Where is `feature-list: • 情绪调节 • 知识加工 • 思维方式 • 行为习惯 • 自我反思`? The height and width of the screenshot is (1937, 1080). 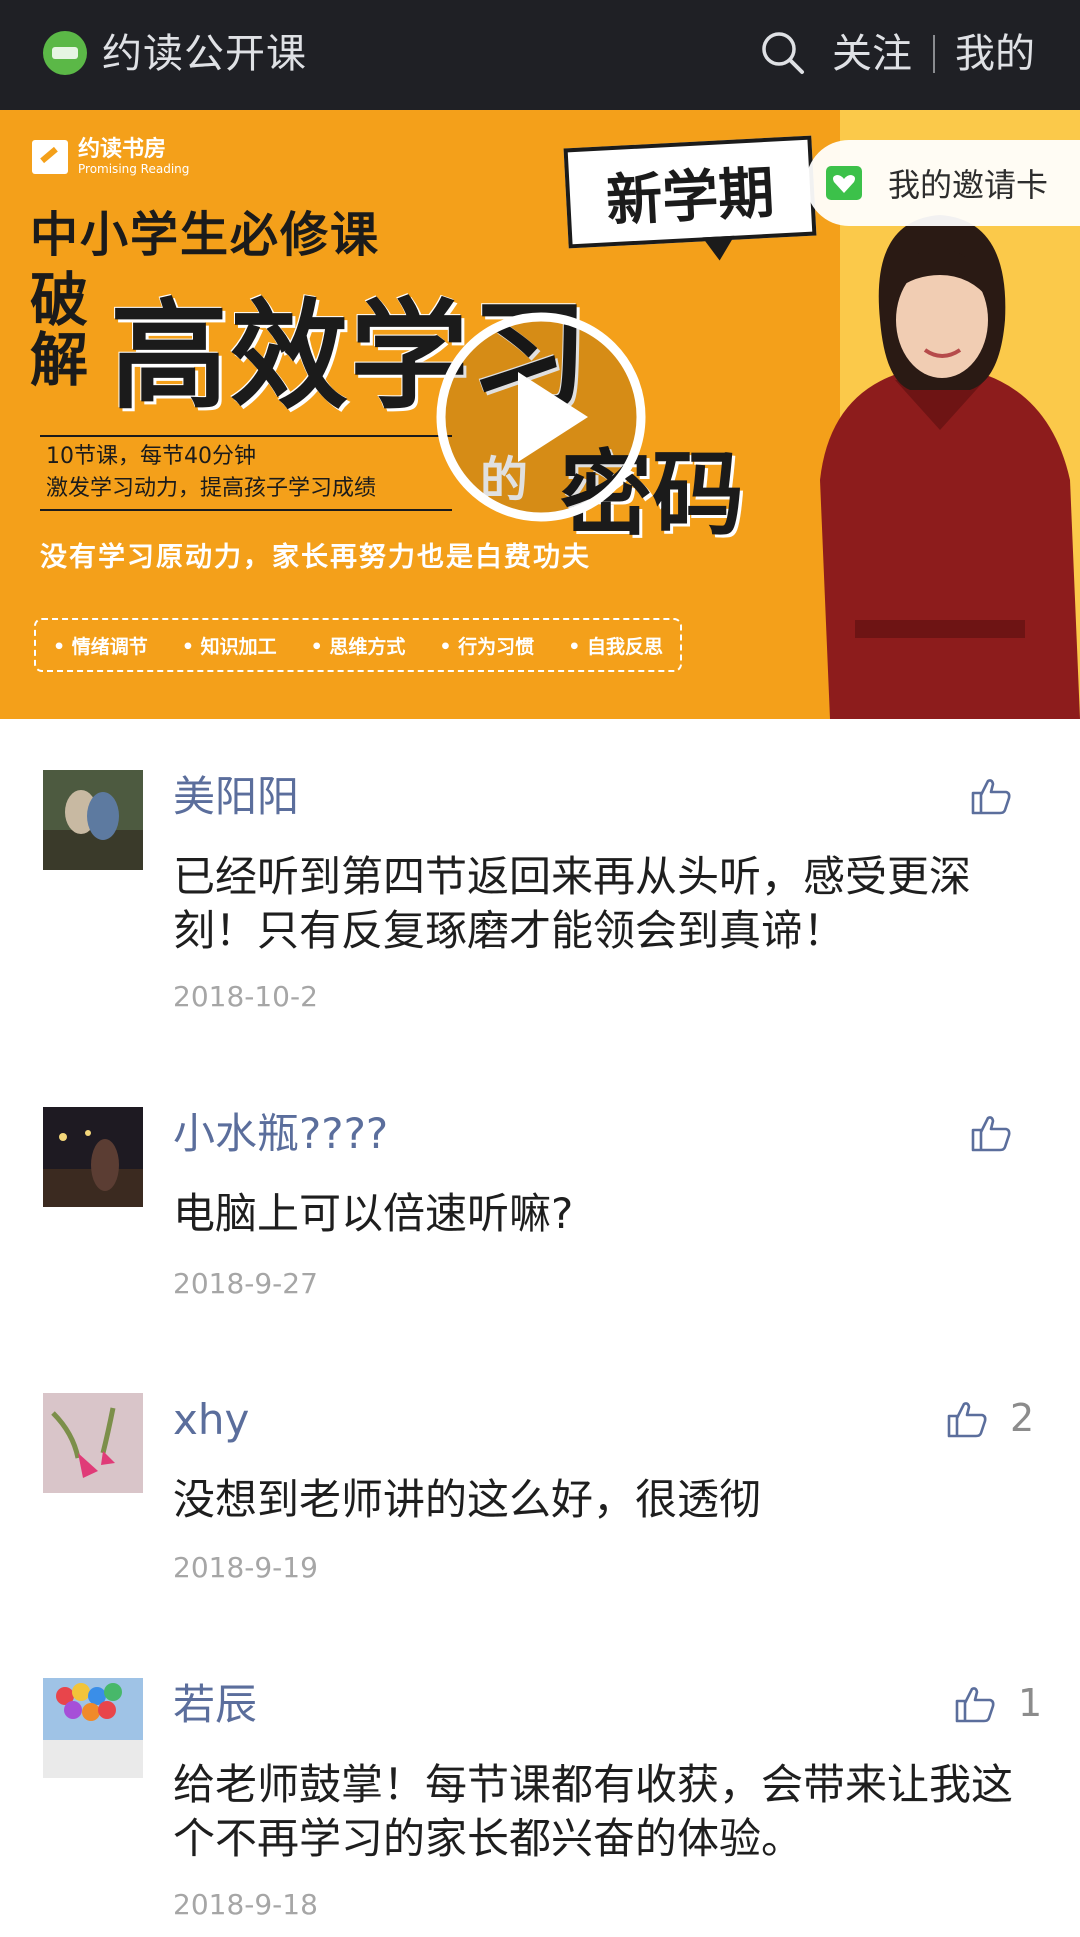
feature-list: • 情绪调节 • 知识加工 • 思维方式 • 行为习惯 • 自我反思 is located at coordinates (358, 645).